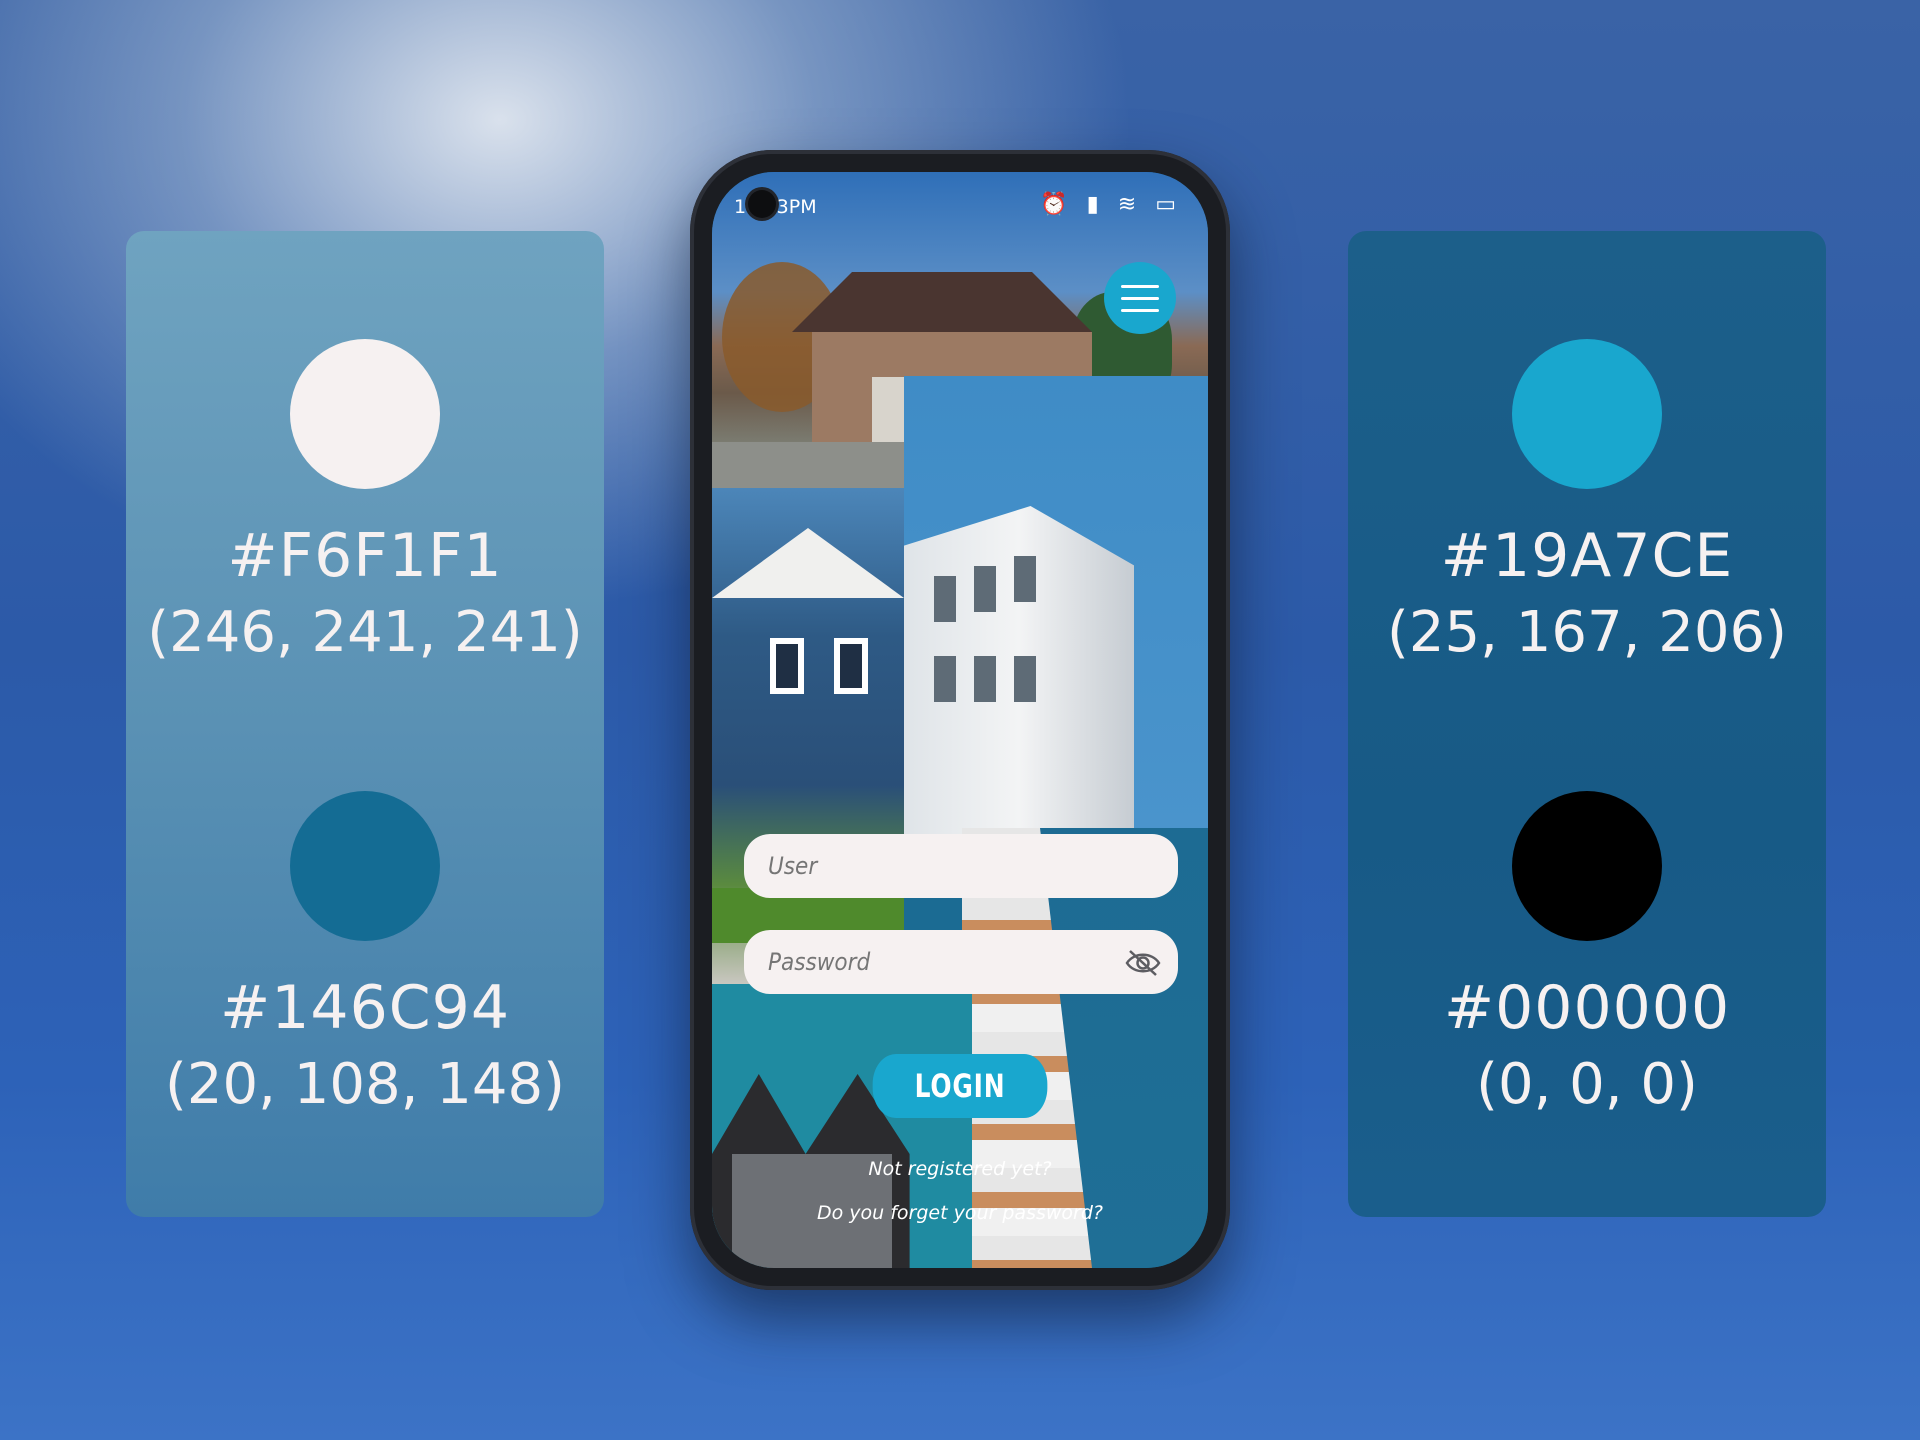  What do you see at coordinates (960, 200) in the screenshot?
I see `status-bar: 16:43PM ⏰ ▮ ≋ ▭` at bounding box center [960, 200].